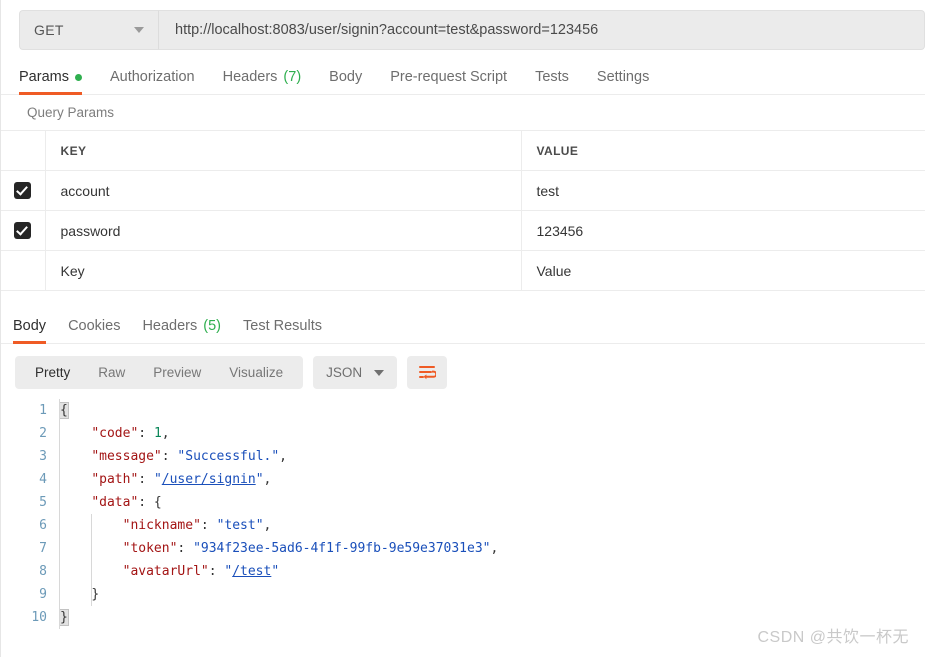  What do you see at coordinates (95, 594) in the screenshot?
I see `code-token-punct: }` at bounding box center [95, 594].